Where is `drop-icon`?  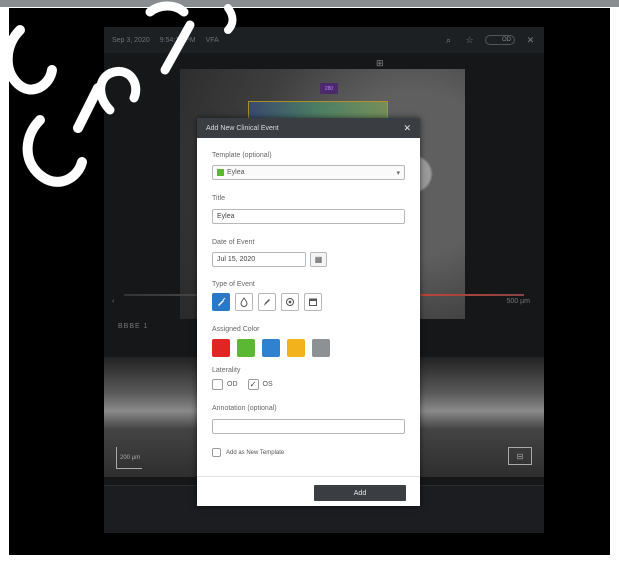
drop-icon is located at coordinates (244, 302).